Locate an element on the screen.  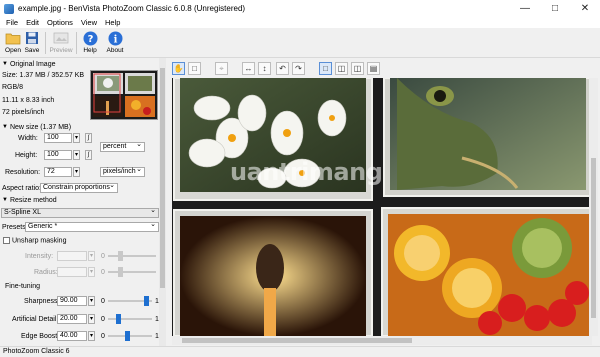
edge-boost-input: 40.00 is located at coordinates (72, 336).